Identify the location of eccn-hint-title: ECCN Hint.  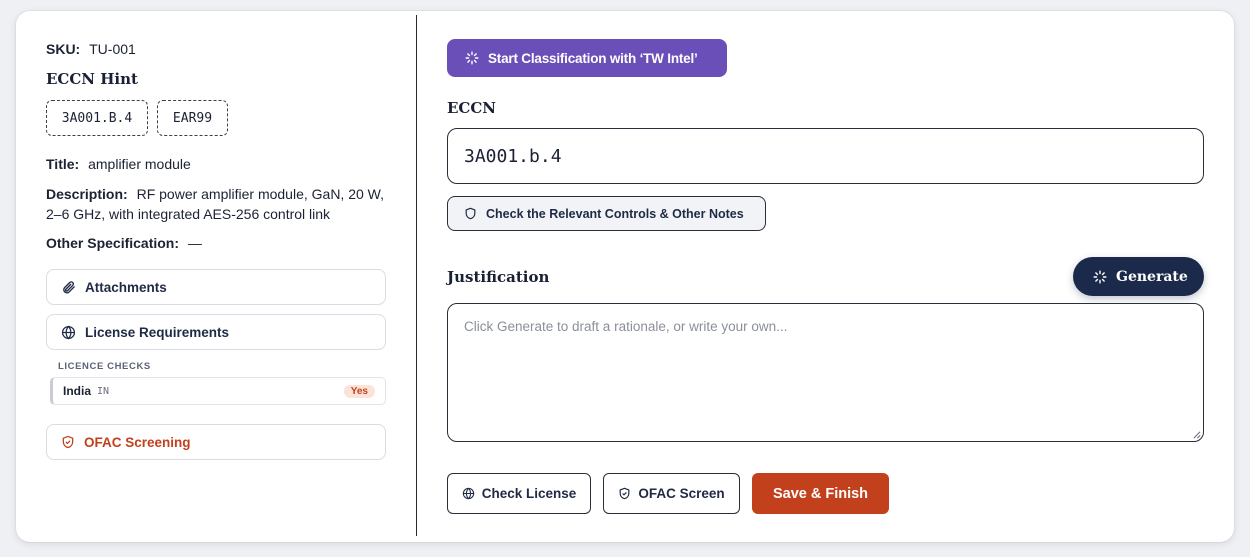
(92, 79).